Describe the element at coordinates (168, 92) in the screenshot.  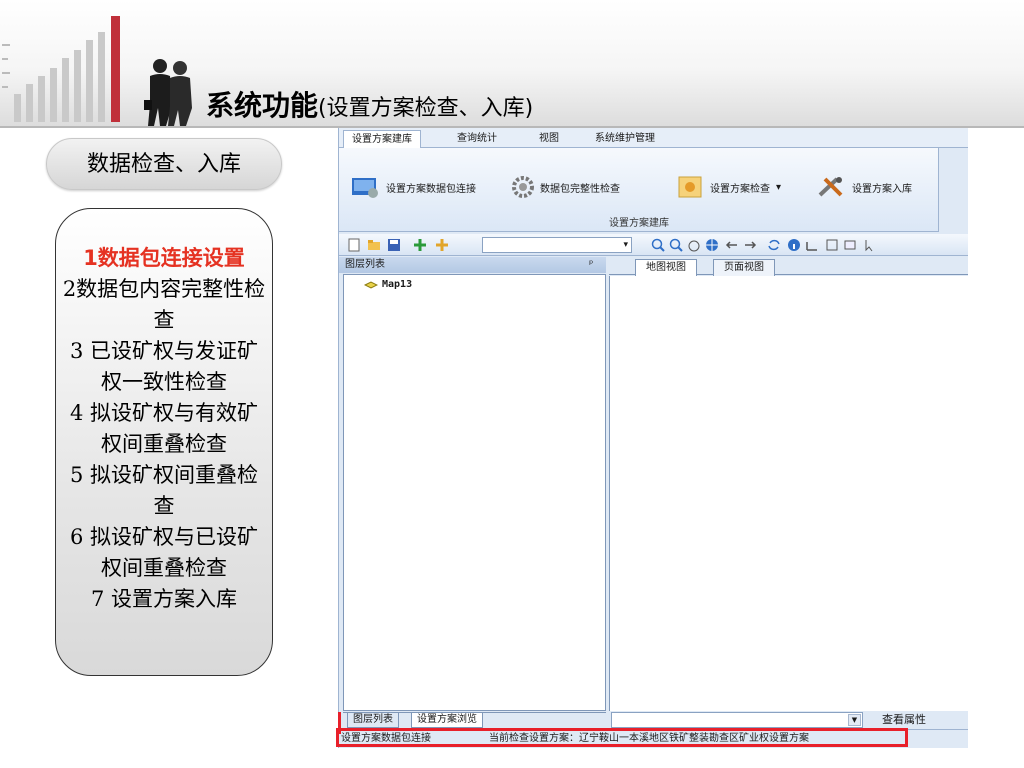
I see `business-people-icon` at that location.